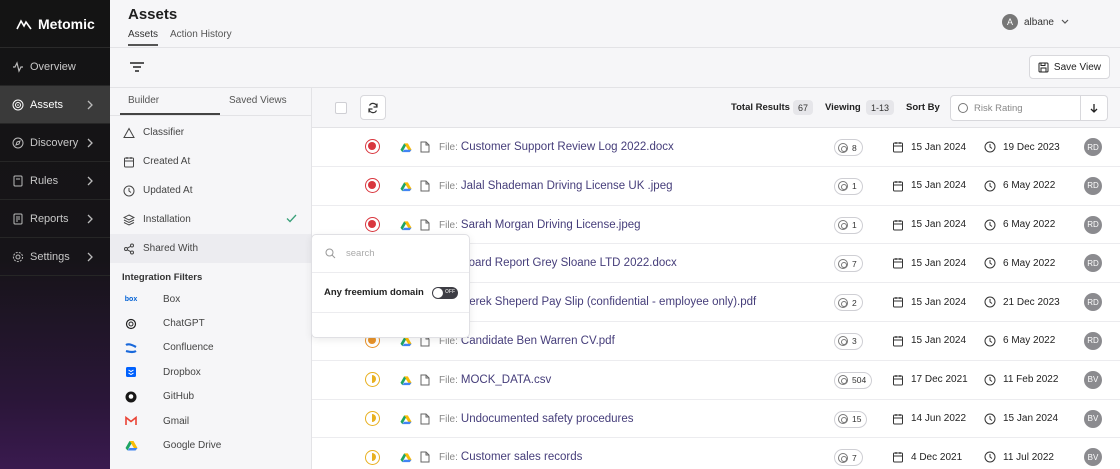  What do you see at coordinates (1015, 108) in the screenshot?
I see `sort-select: Risk Rating` at bounding box center [1015, 108].